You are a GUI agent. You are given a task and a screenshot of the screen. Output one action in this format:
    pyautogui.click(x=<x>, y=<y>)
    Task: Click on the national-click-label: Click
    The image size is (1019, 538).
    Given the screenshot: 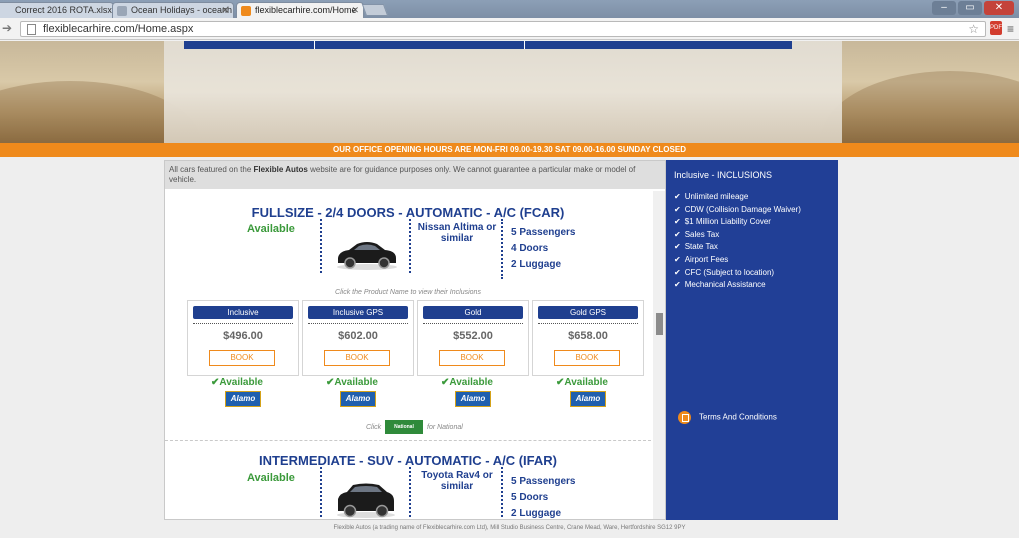 What is the action you would take?
    pyautogui.click(x=374, y=427)
    